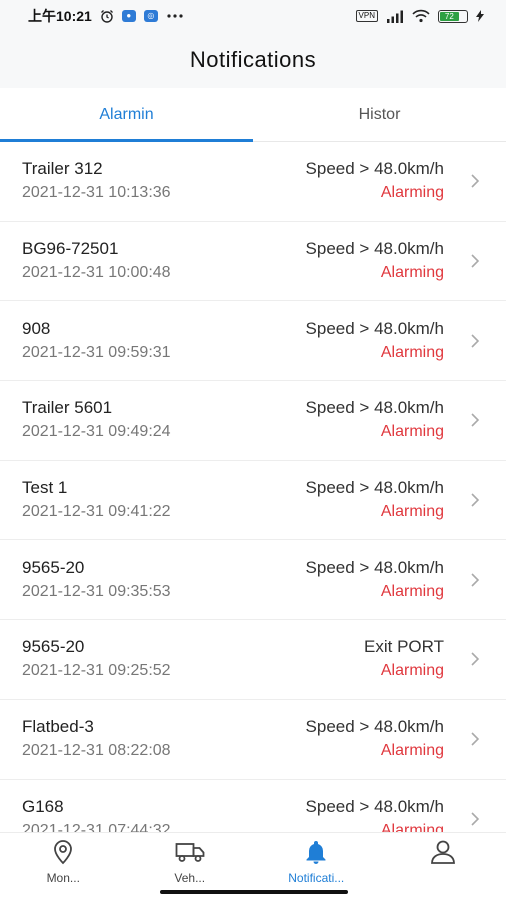  I want to click on charging-icon, so click(480, 16).